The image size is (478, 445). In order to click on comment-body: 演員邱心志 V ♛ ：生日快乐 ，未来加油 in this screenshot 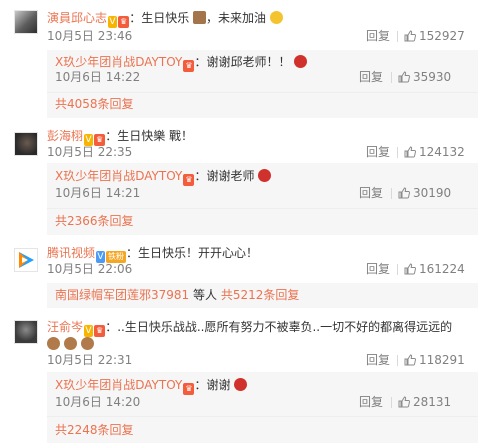, I will do `click(165, 19)`.